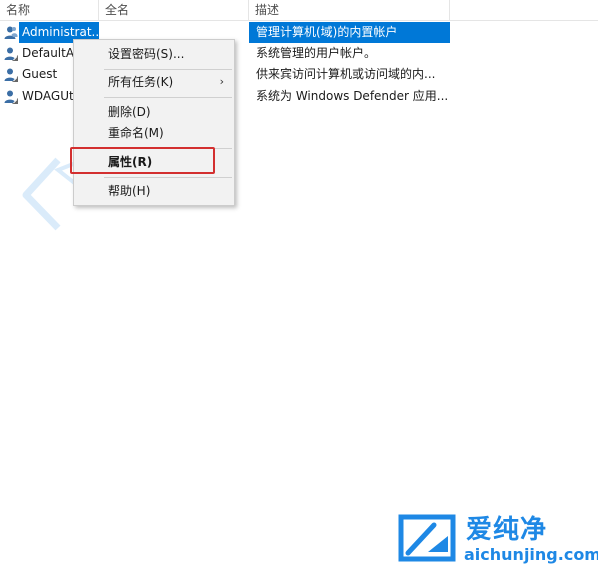 The height and width of the screenshot is (569, 598). Describe the element at coordinates (221, 81) in the screenshot. I see `submenu-arrow-icon: ›` at that location.